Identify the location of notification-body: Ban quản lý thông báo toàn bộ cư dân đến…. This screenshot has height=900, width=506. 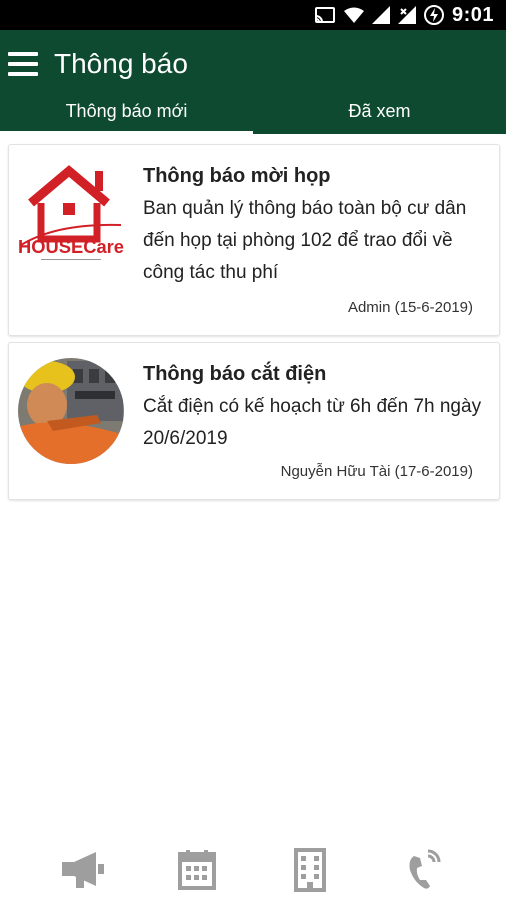
(305, 240).